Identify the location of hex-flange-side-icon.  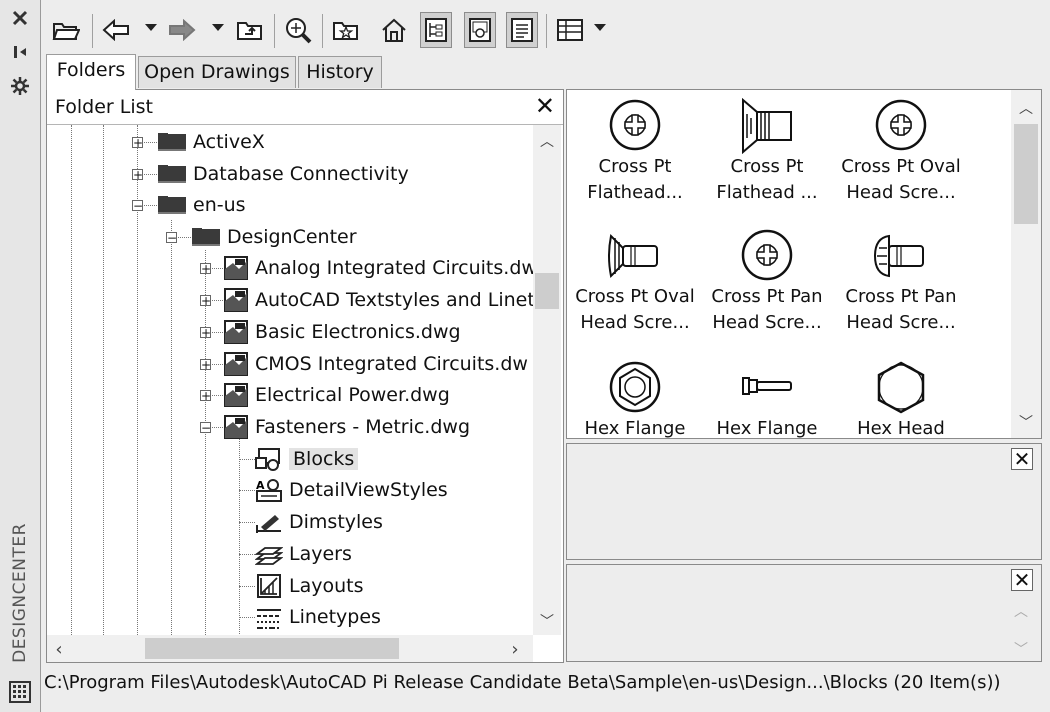
(767, 386).